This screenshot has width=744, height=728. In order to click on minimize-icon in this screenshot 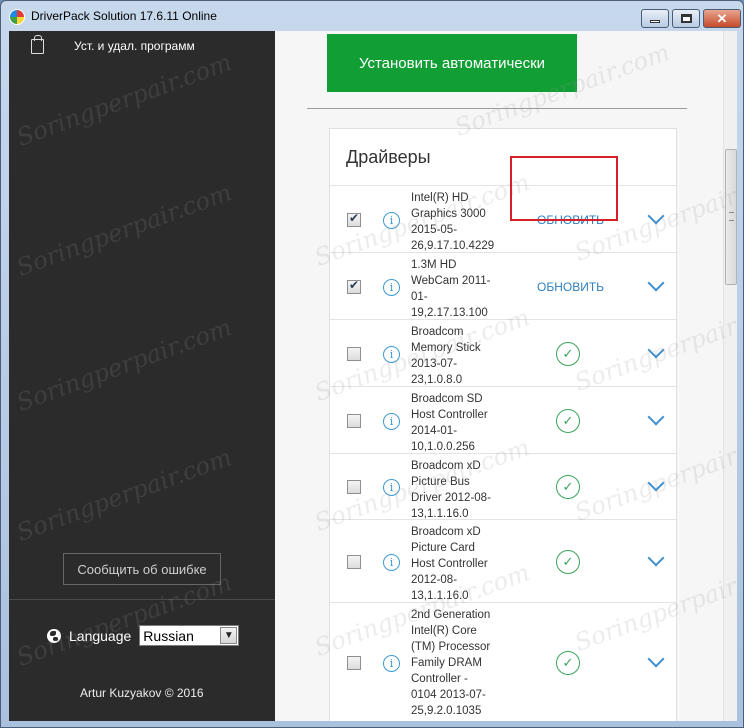, I will do `click(655, 21)`.